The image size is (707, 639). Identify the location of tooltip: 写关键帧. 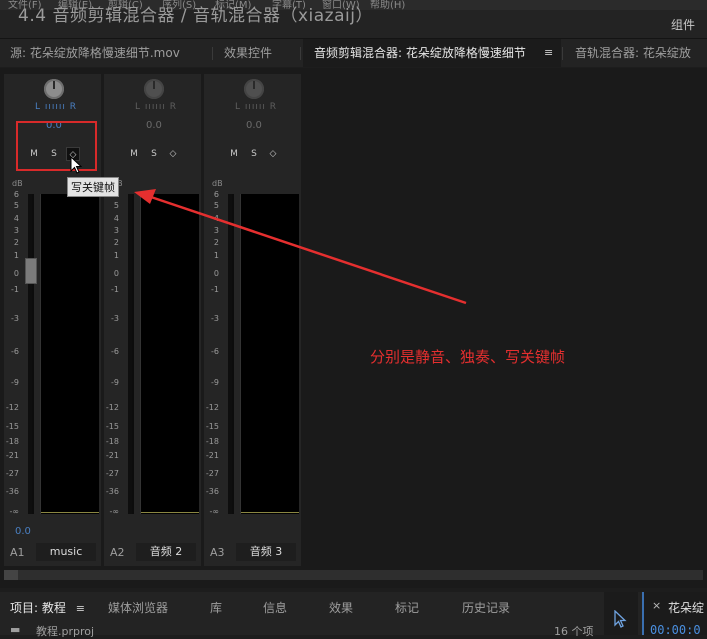
(93, 187).